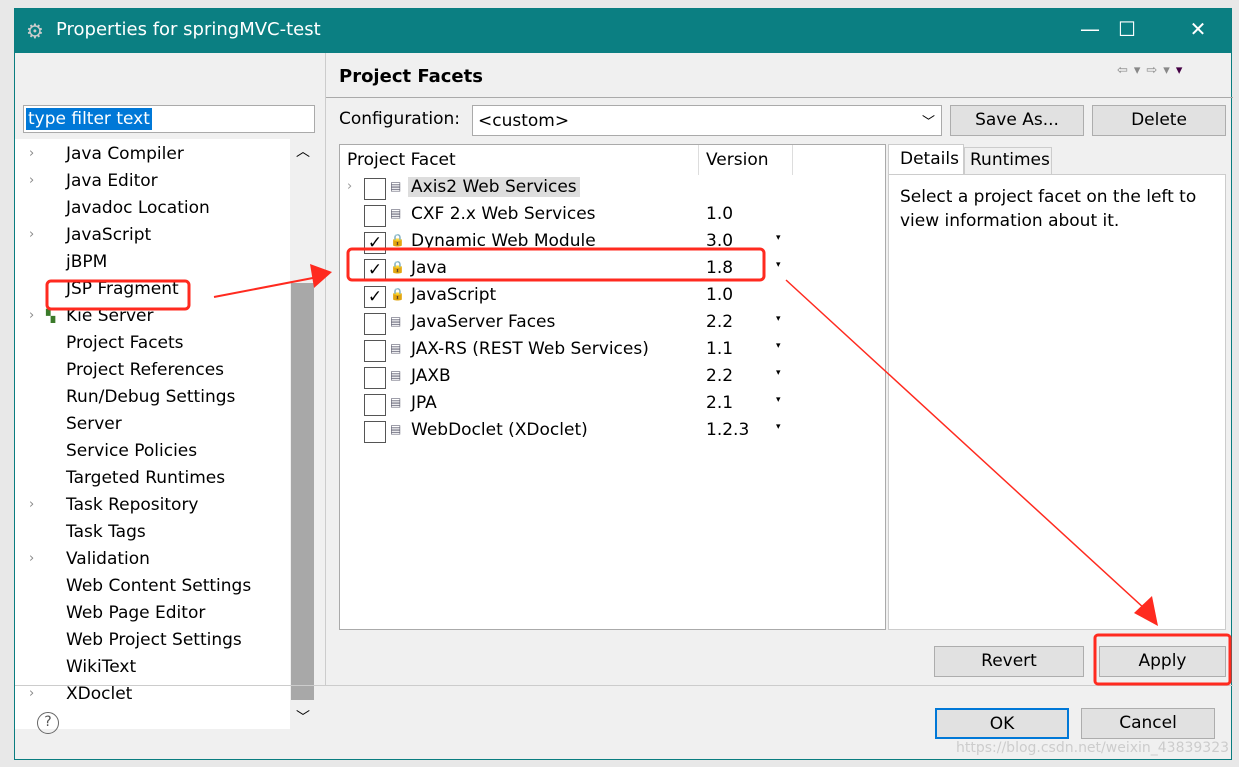 Image resolution: width=1239 pixels, height=767 pixels. What do you see at coordinates (1162, 659) in the screenshot?
I see `highlight-apply` at bounding box center [1162, 659].